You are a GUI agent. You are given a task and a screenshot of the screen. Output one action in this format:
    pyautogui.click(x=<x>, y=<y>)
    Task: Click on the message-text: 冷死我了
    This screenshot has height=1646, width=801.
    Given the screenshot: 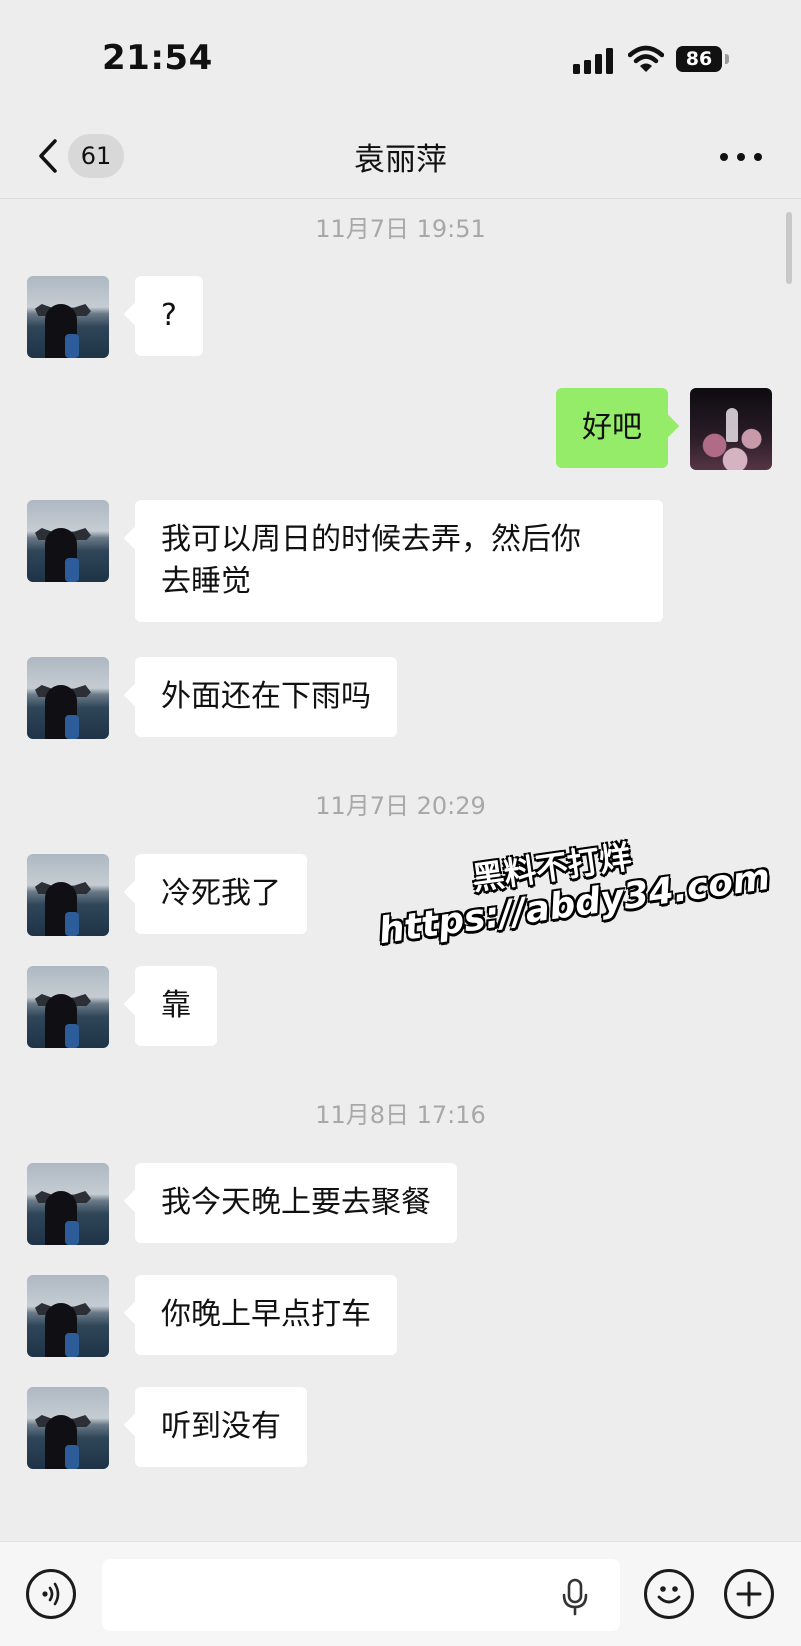 What is the action you would take?
    pyautogui.click(x=221, y=893)
    